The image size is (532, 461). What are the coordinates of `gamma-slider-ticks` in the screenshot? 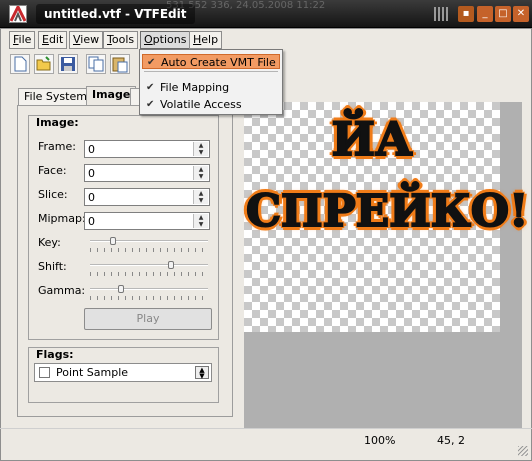 It's located at (149, 298).